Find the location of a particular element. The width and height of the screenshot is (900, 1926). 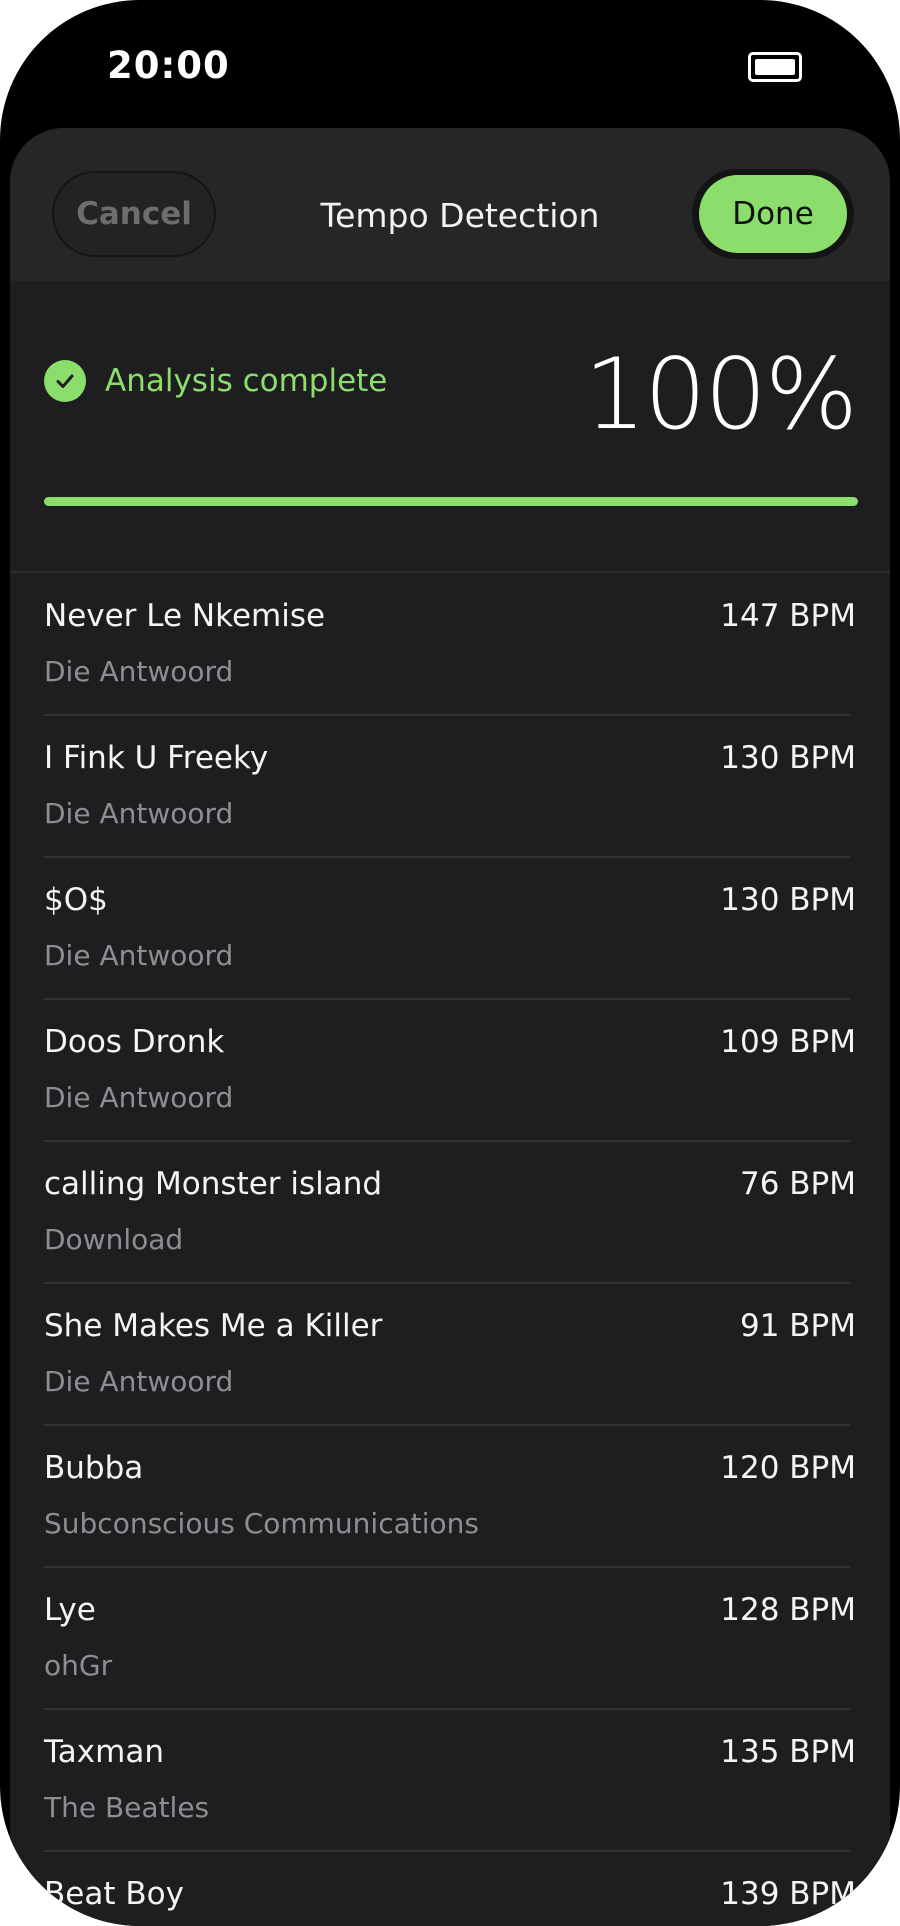

track-title: I Fink U Freeky is located at coordinates (156, 758).